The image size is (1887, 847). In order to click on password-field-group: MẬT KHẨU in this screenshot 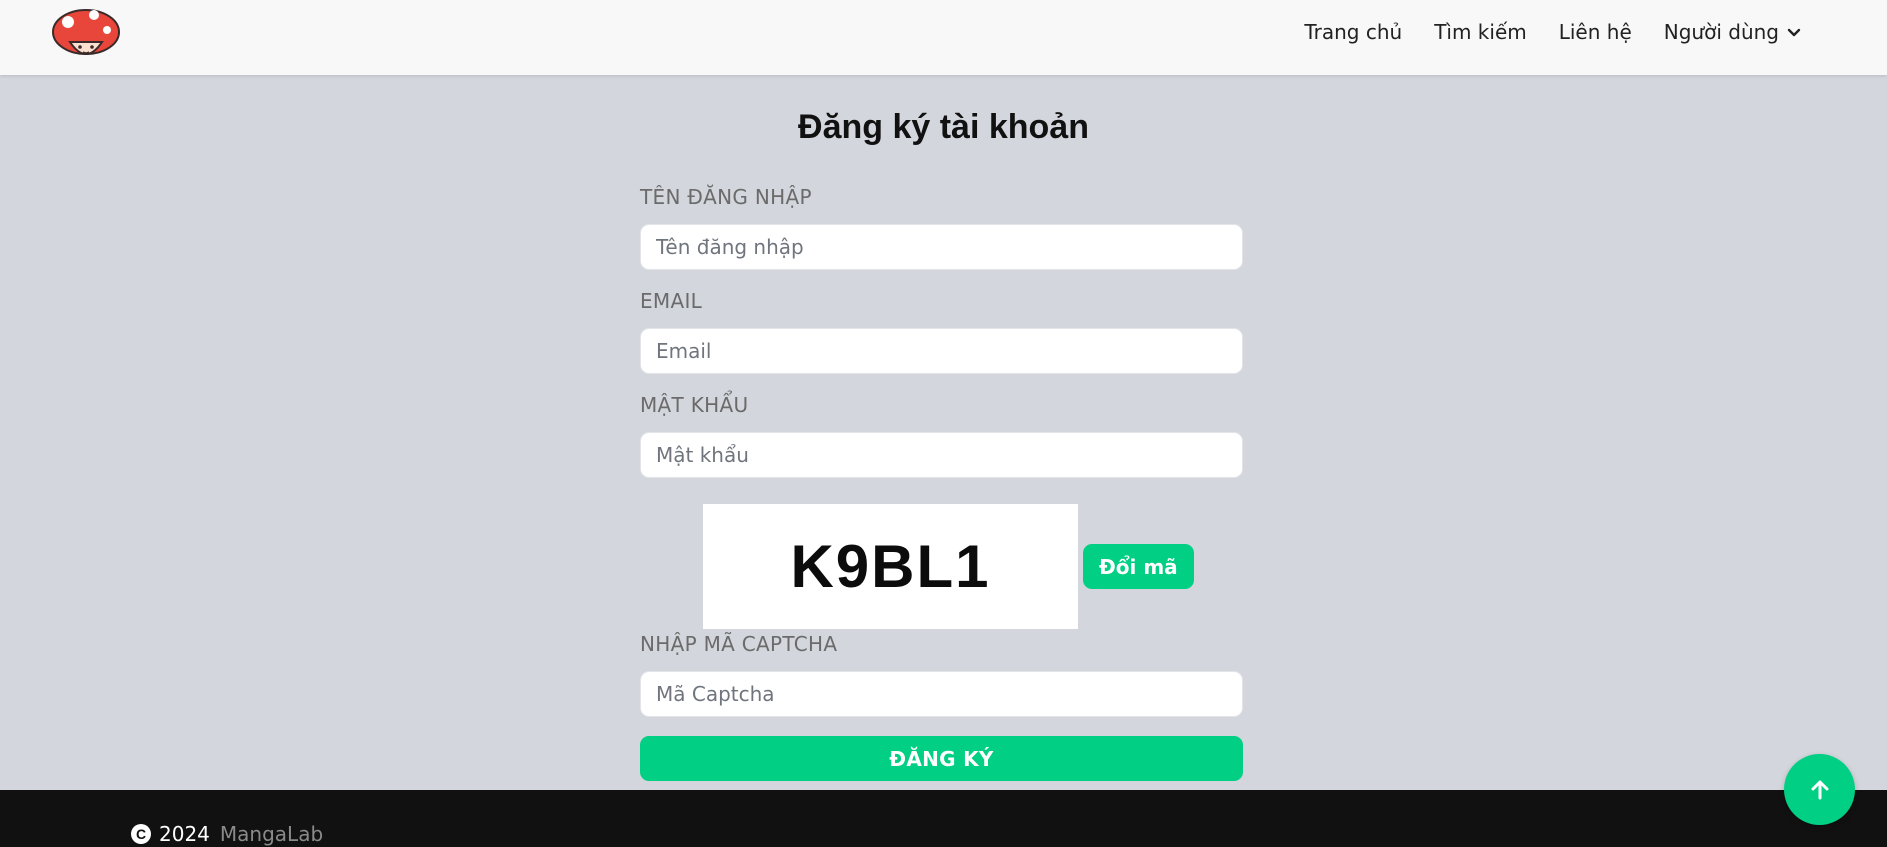, I will do `click(941, 434)`.